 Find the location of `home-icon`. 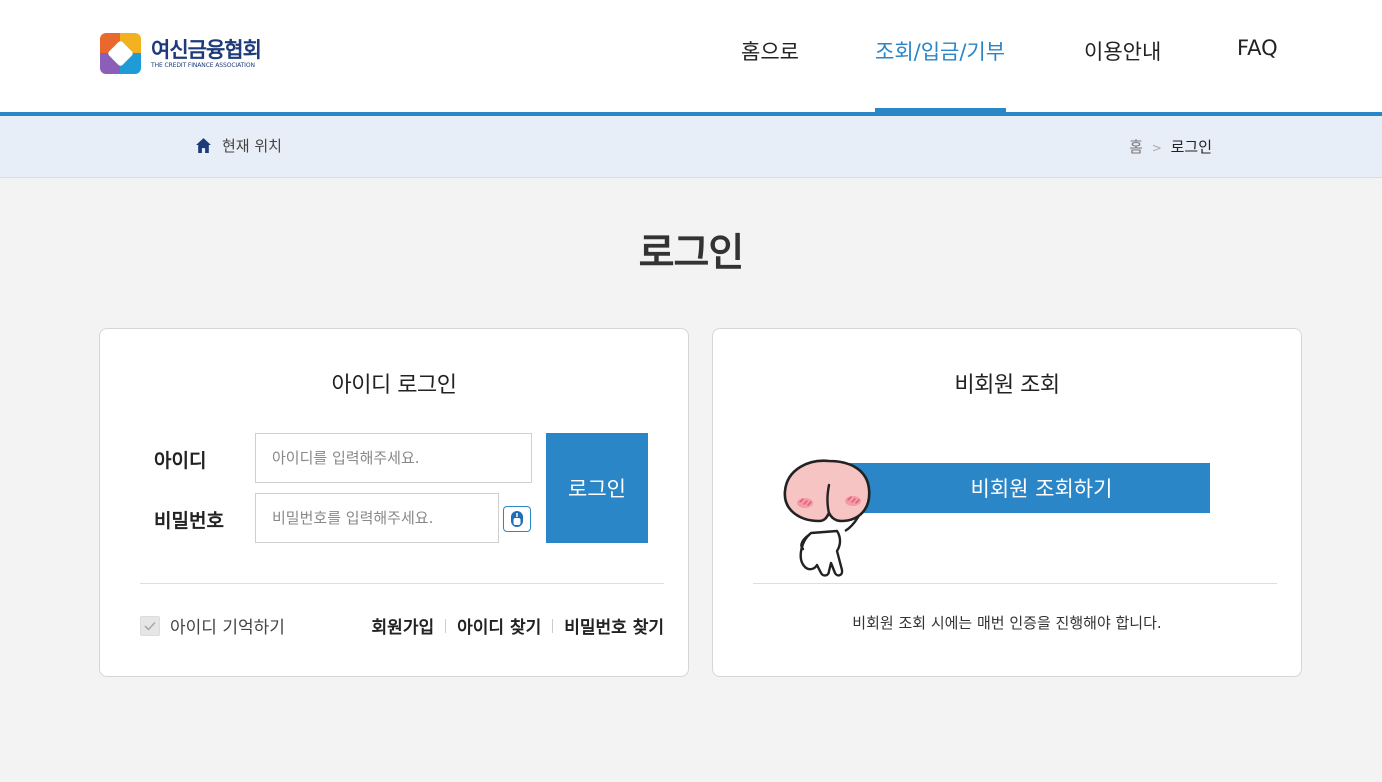

home-icon is located at coordinates (203, 145).